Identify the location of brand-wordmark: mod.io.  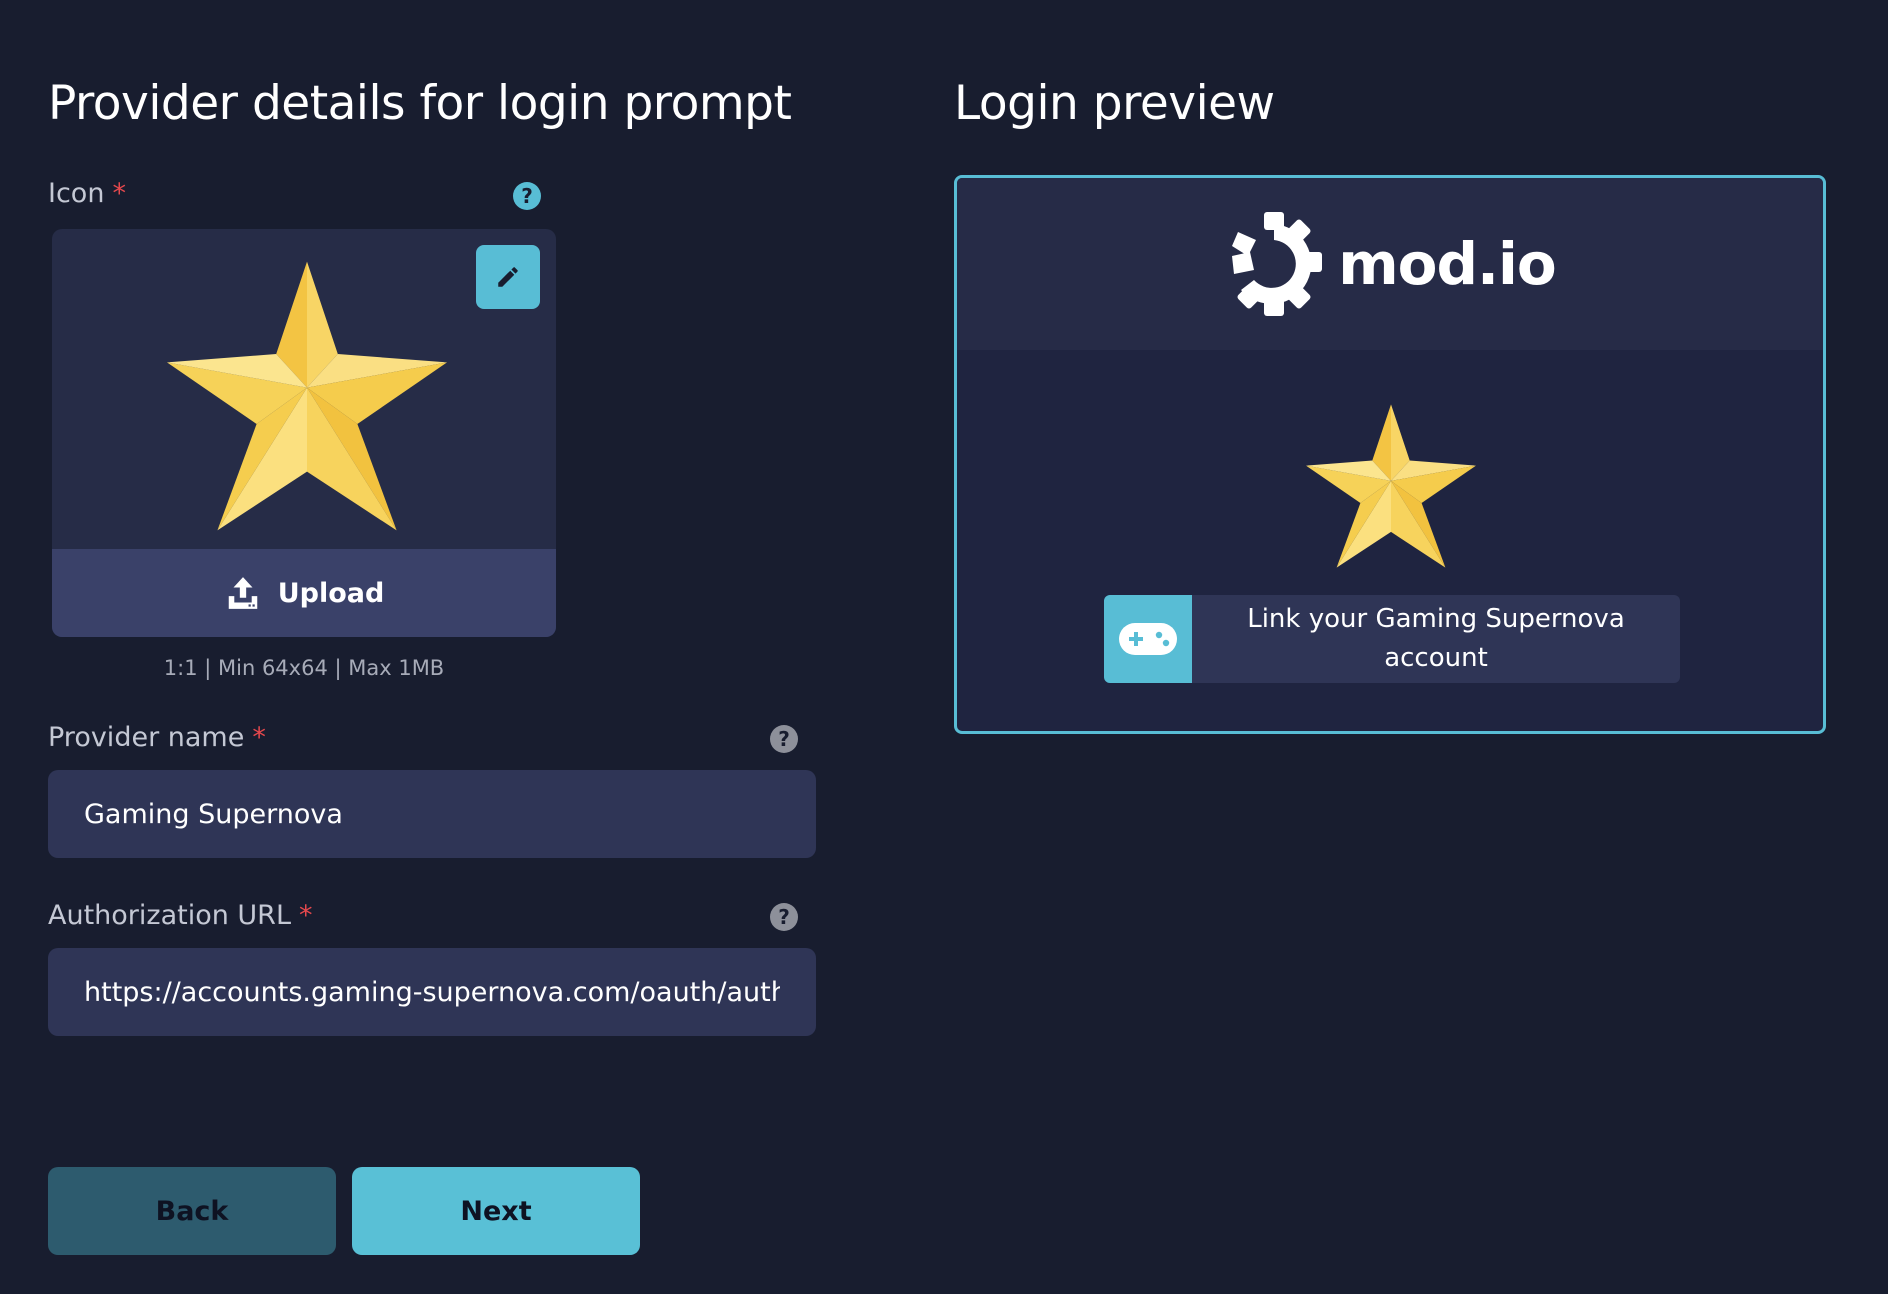
(1447, 264).